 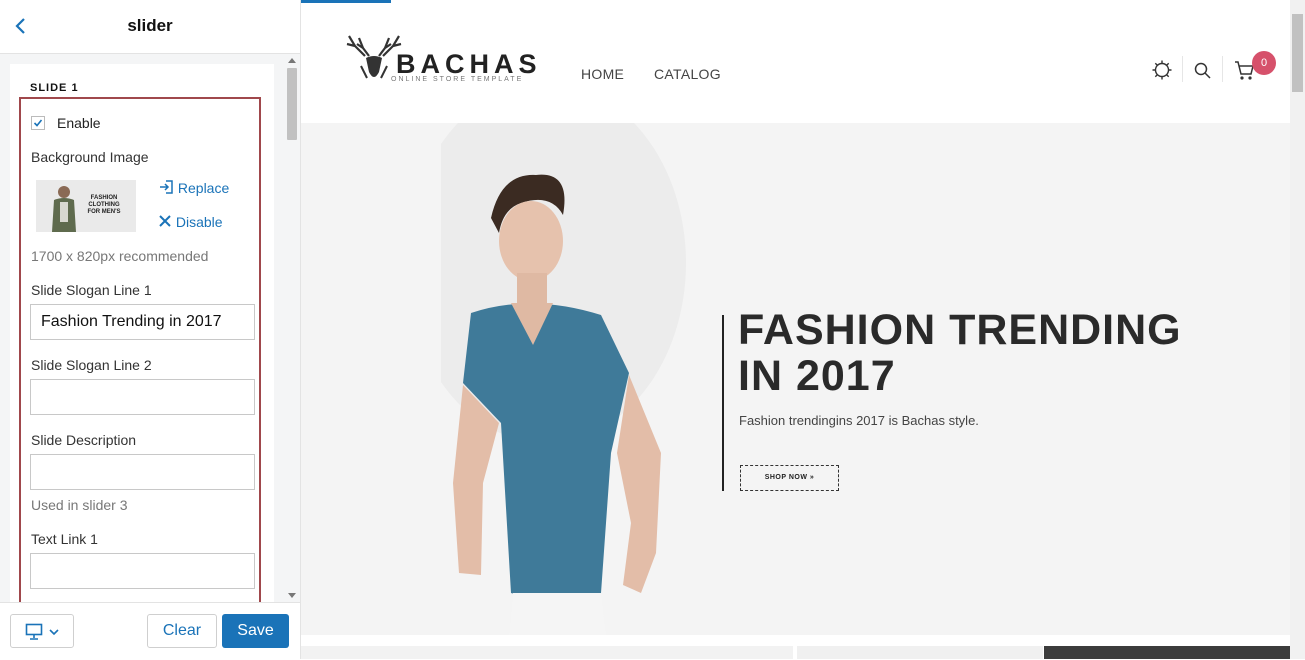 What do you see at coordinates (1203, 71) in the screenshot?
I see `search-icon` at bounding box center [1203, 71].